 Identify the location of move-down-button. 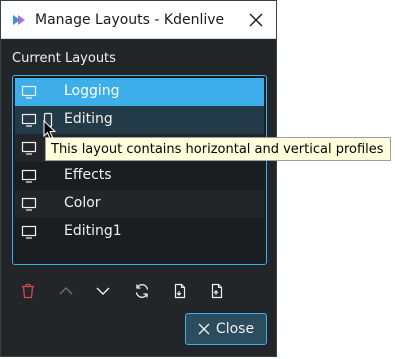
(103, 291).